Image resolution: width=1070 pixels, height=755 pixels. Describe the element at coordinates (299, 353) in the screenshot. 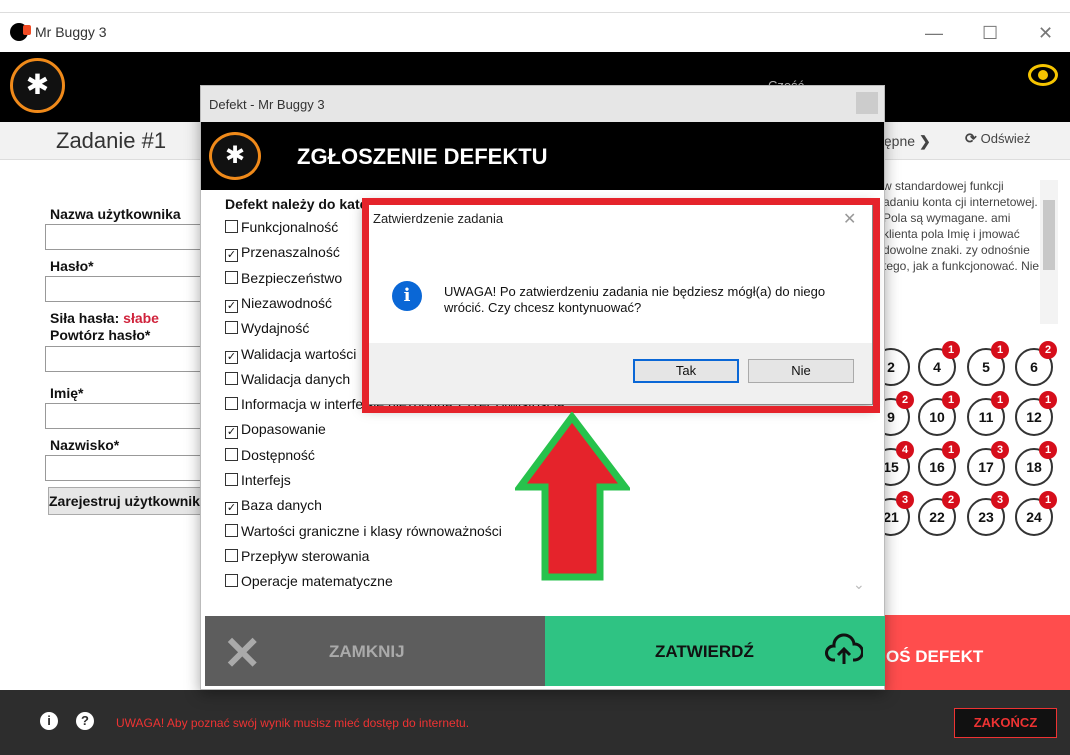

I see `category-label: Walidacja wartości` at that location.